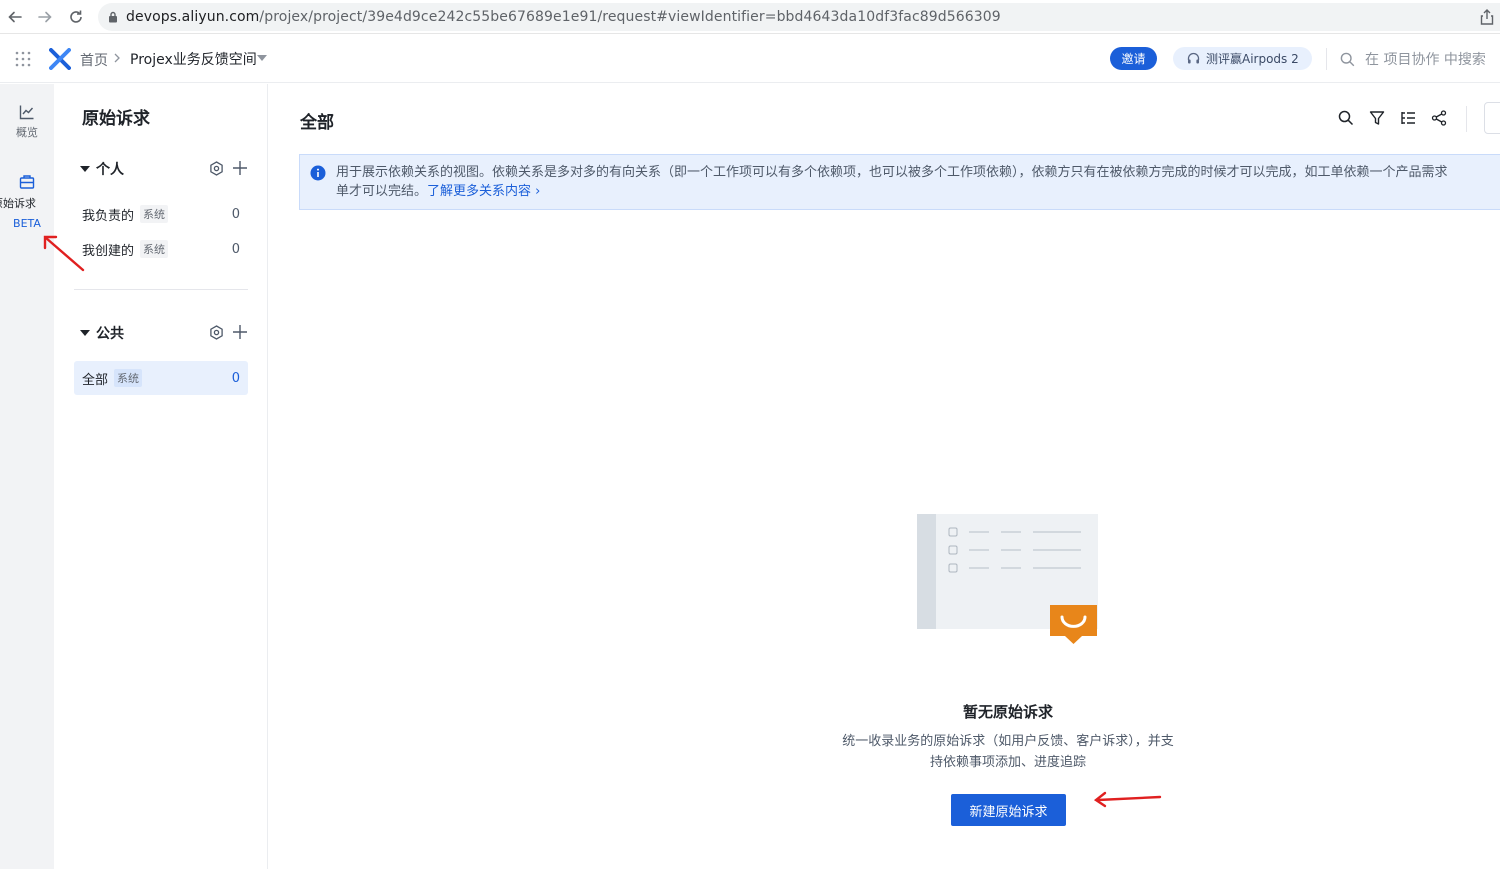 The image size is (1500, 869). What do you see at coordinates (18, 203) in the screenshot?
I see `rail-requests-label: 原始诉求` at bounding box center [18, 203].